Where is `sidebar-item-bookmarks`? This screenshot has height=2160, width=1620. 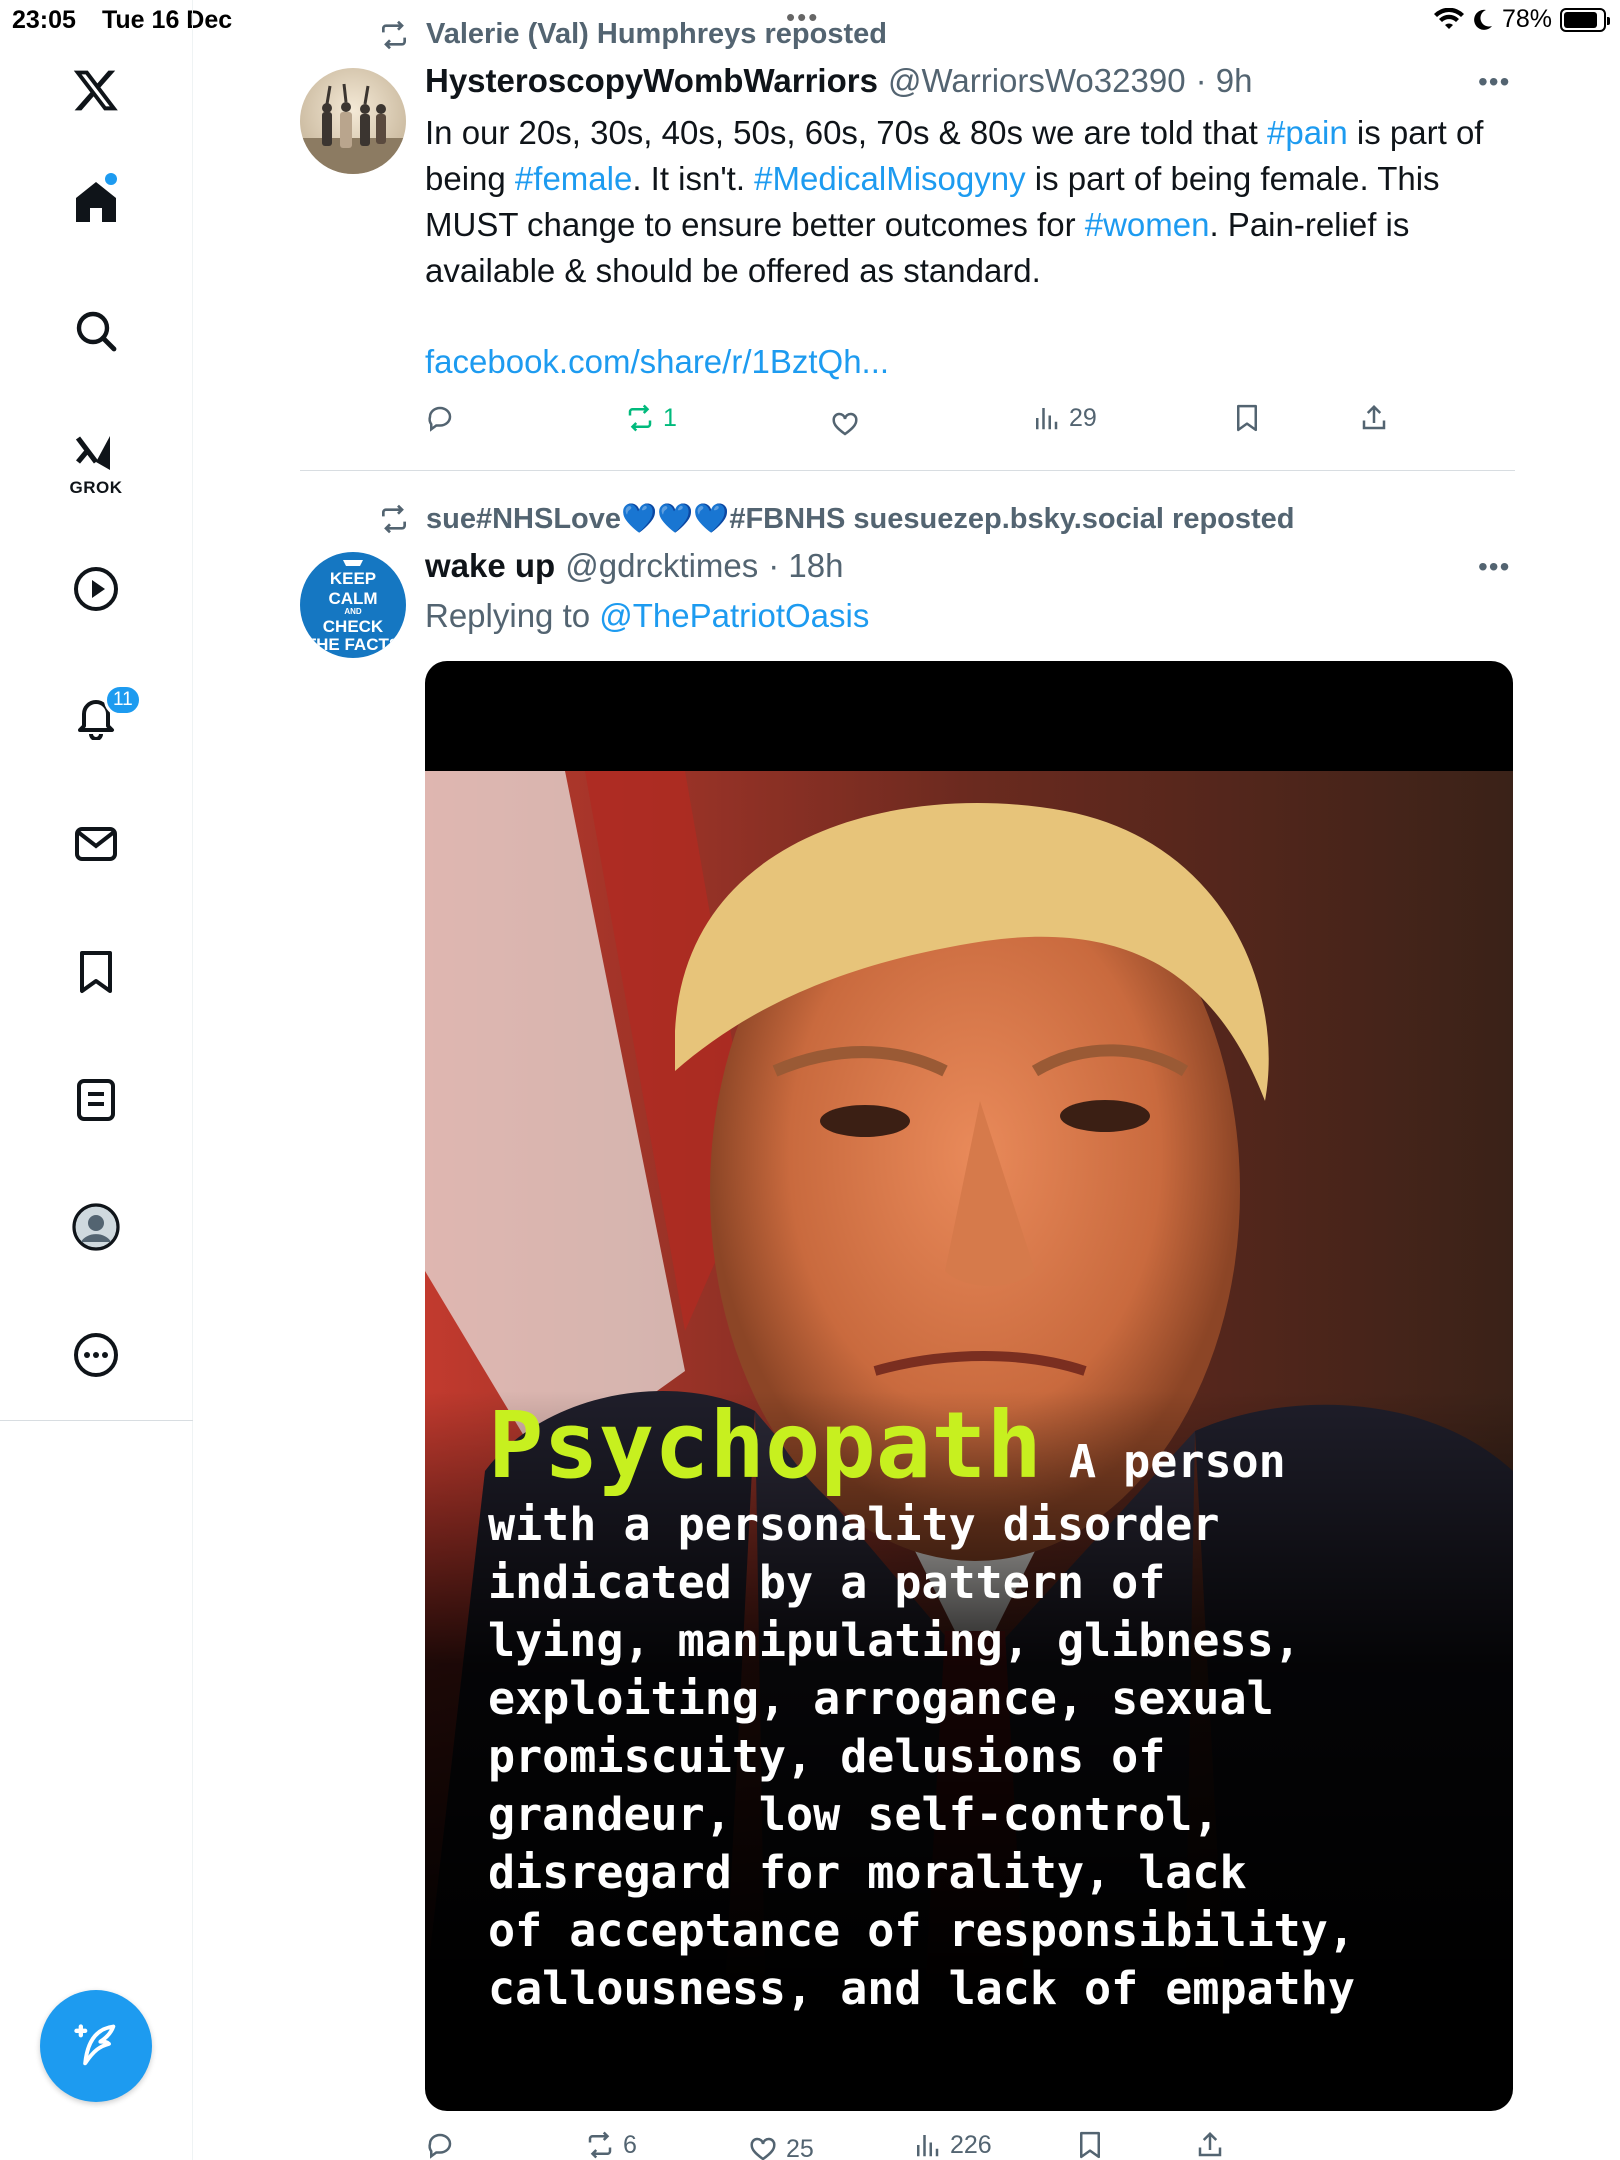
sidebar-item-bookmarks is located at coordinates (96, 972).